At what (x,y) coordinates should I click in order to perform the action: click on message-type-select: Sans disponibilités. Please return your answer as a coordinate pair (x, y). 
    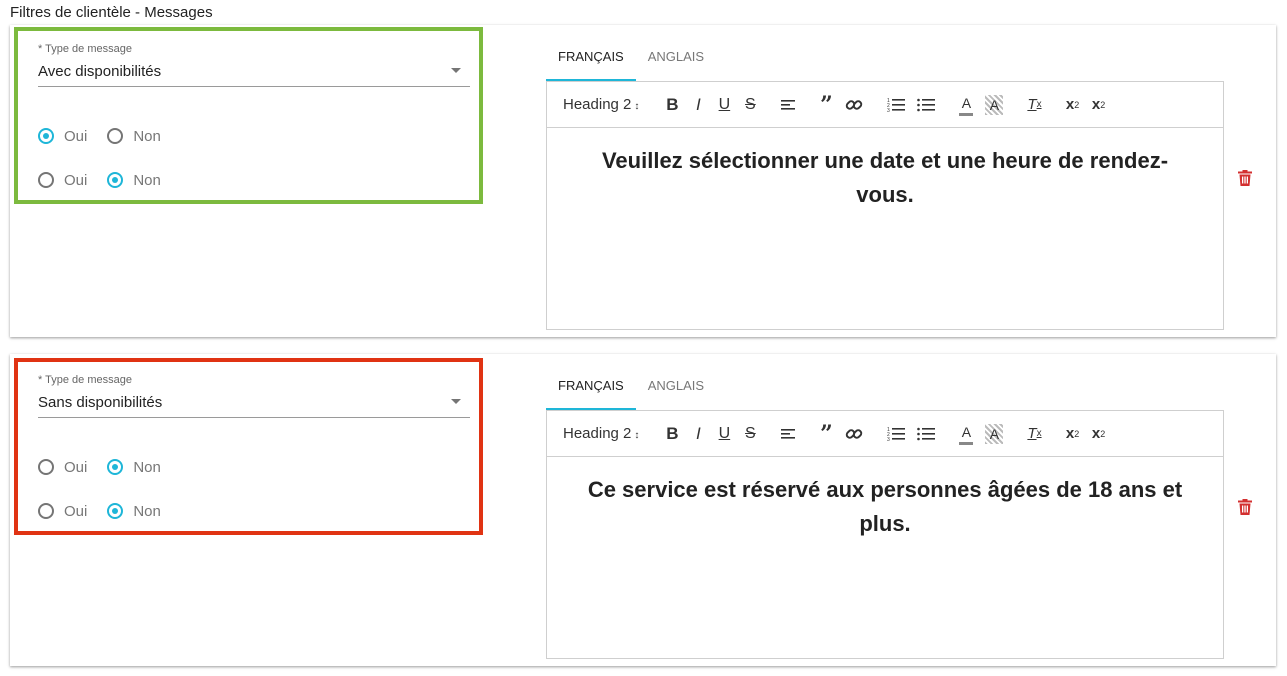
    Looking at the image, I should click on (100, 402).